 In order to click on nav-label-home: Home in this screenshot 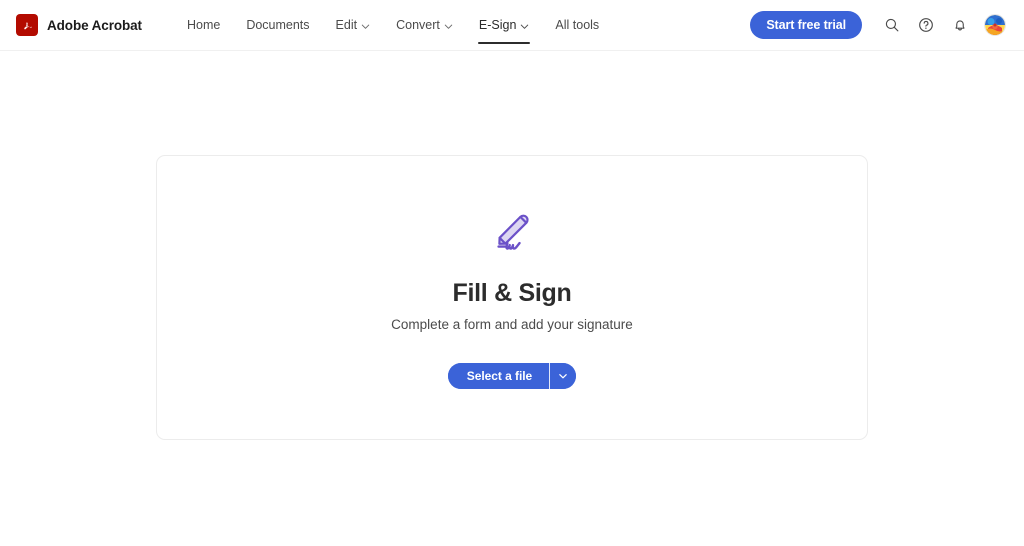, I will do `click(203, 25)`.